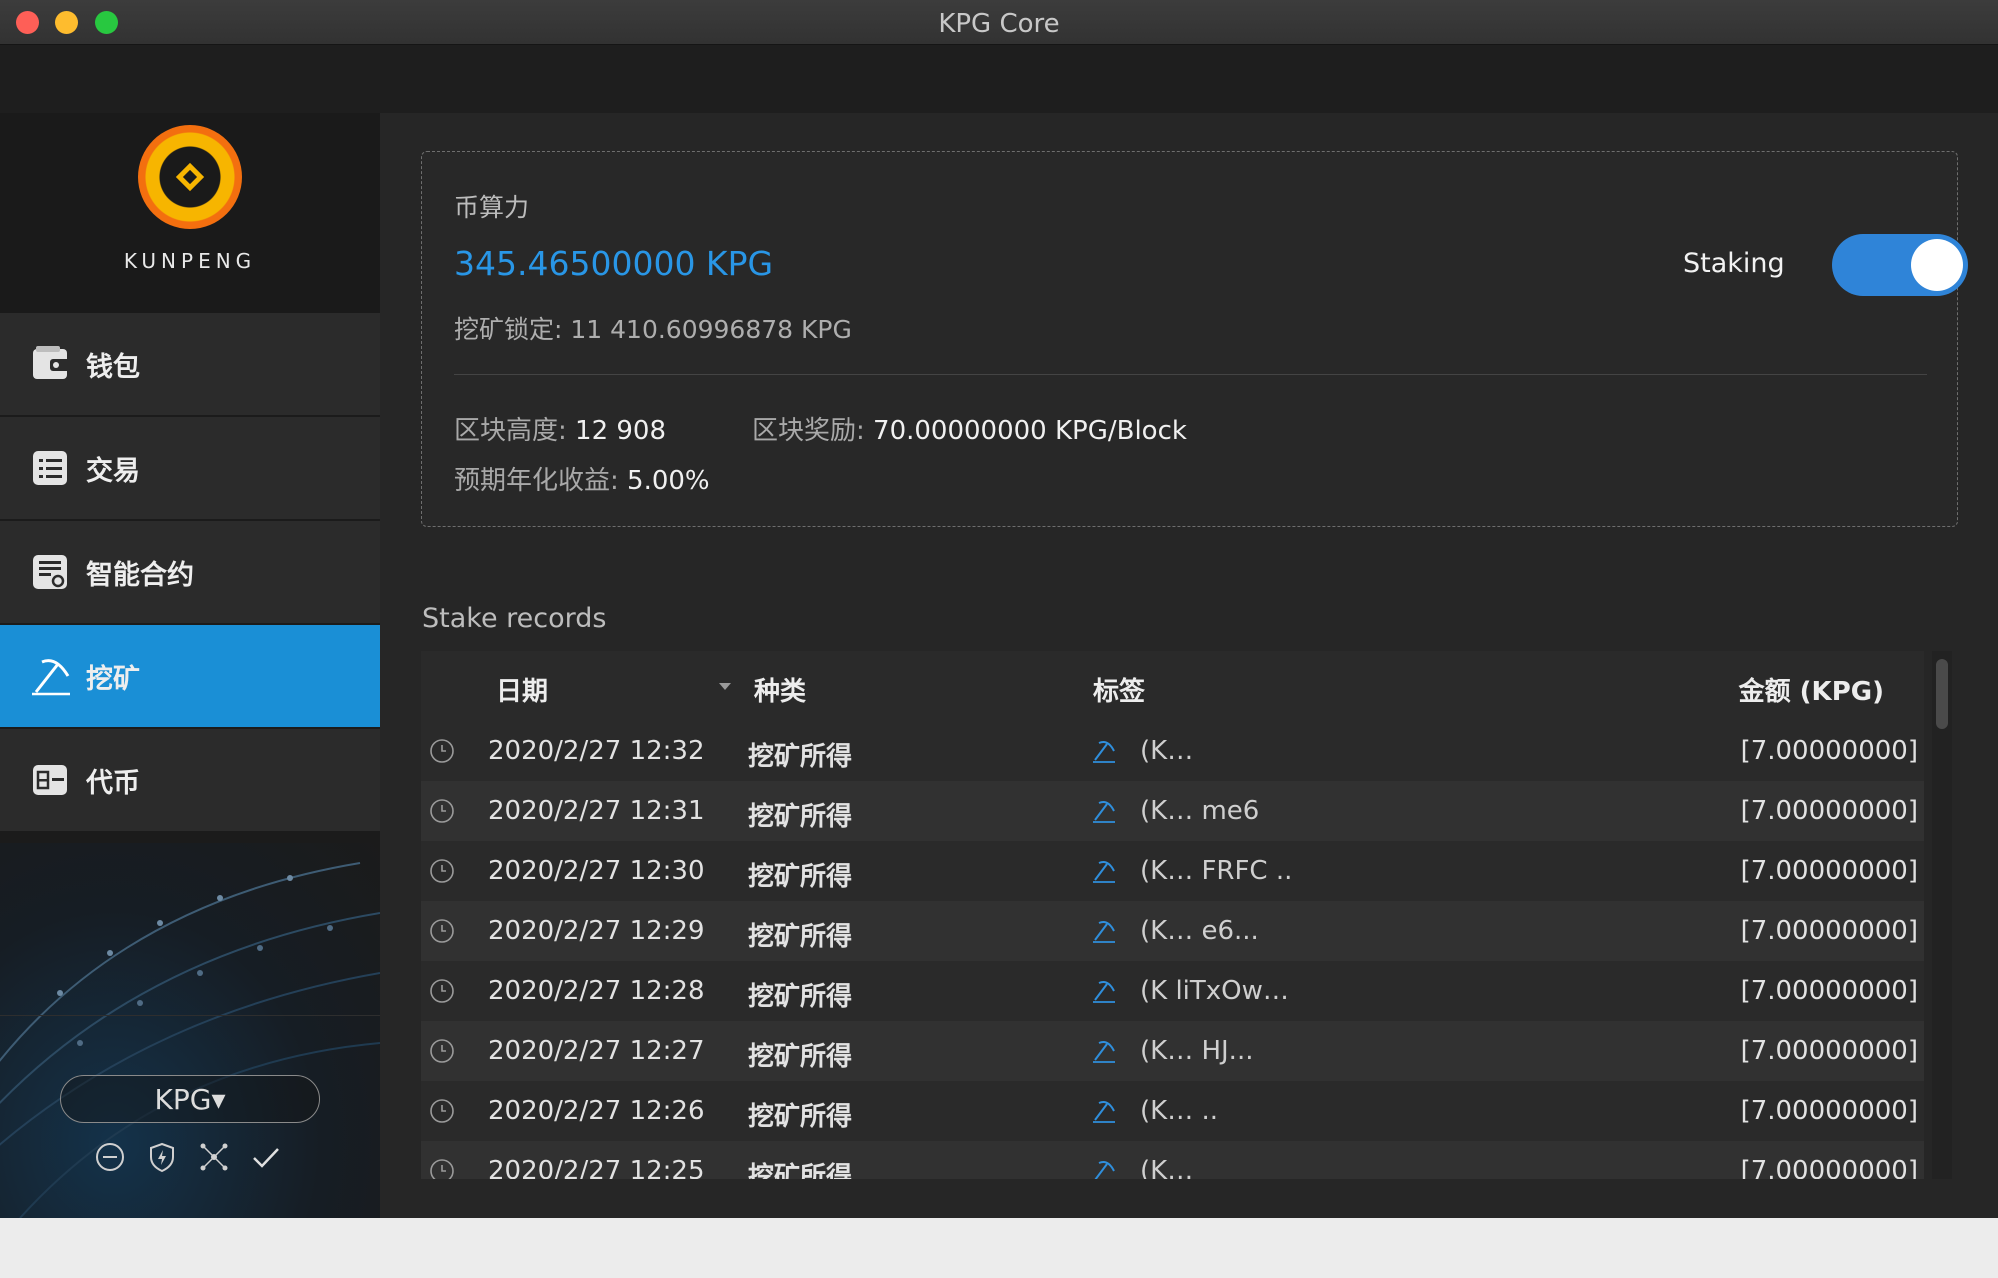  Describe the element at coordinates (1942, 915) in the screenshot. I see `table-scrollbar` at that location.